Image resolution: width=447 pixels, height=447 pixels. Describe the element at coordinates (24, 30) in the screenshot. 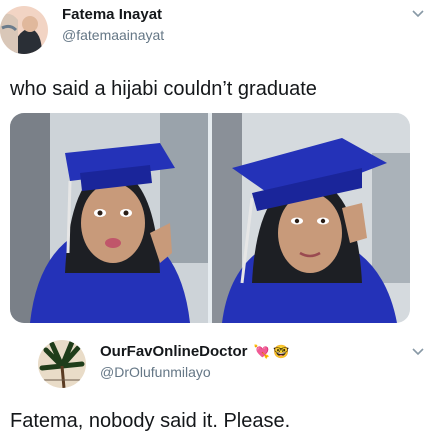

I see `author-avatar` at that location.